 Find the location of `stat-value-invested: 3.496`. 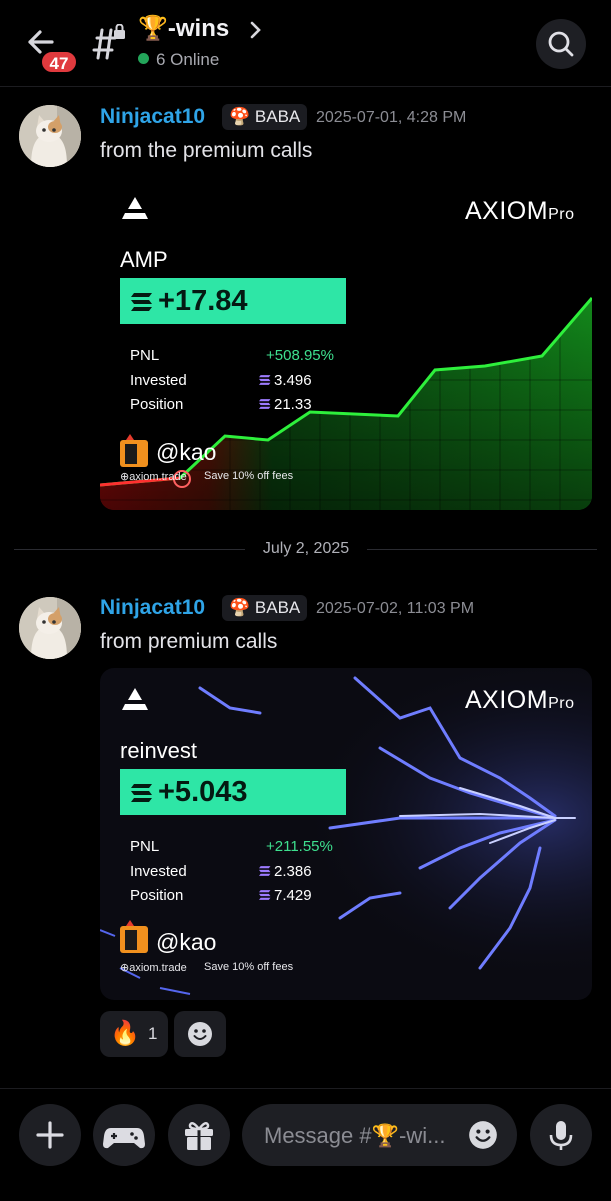

stat-value-invested: 3.496 is located at coordinates (285, 380).